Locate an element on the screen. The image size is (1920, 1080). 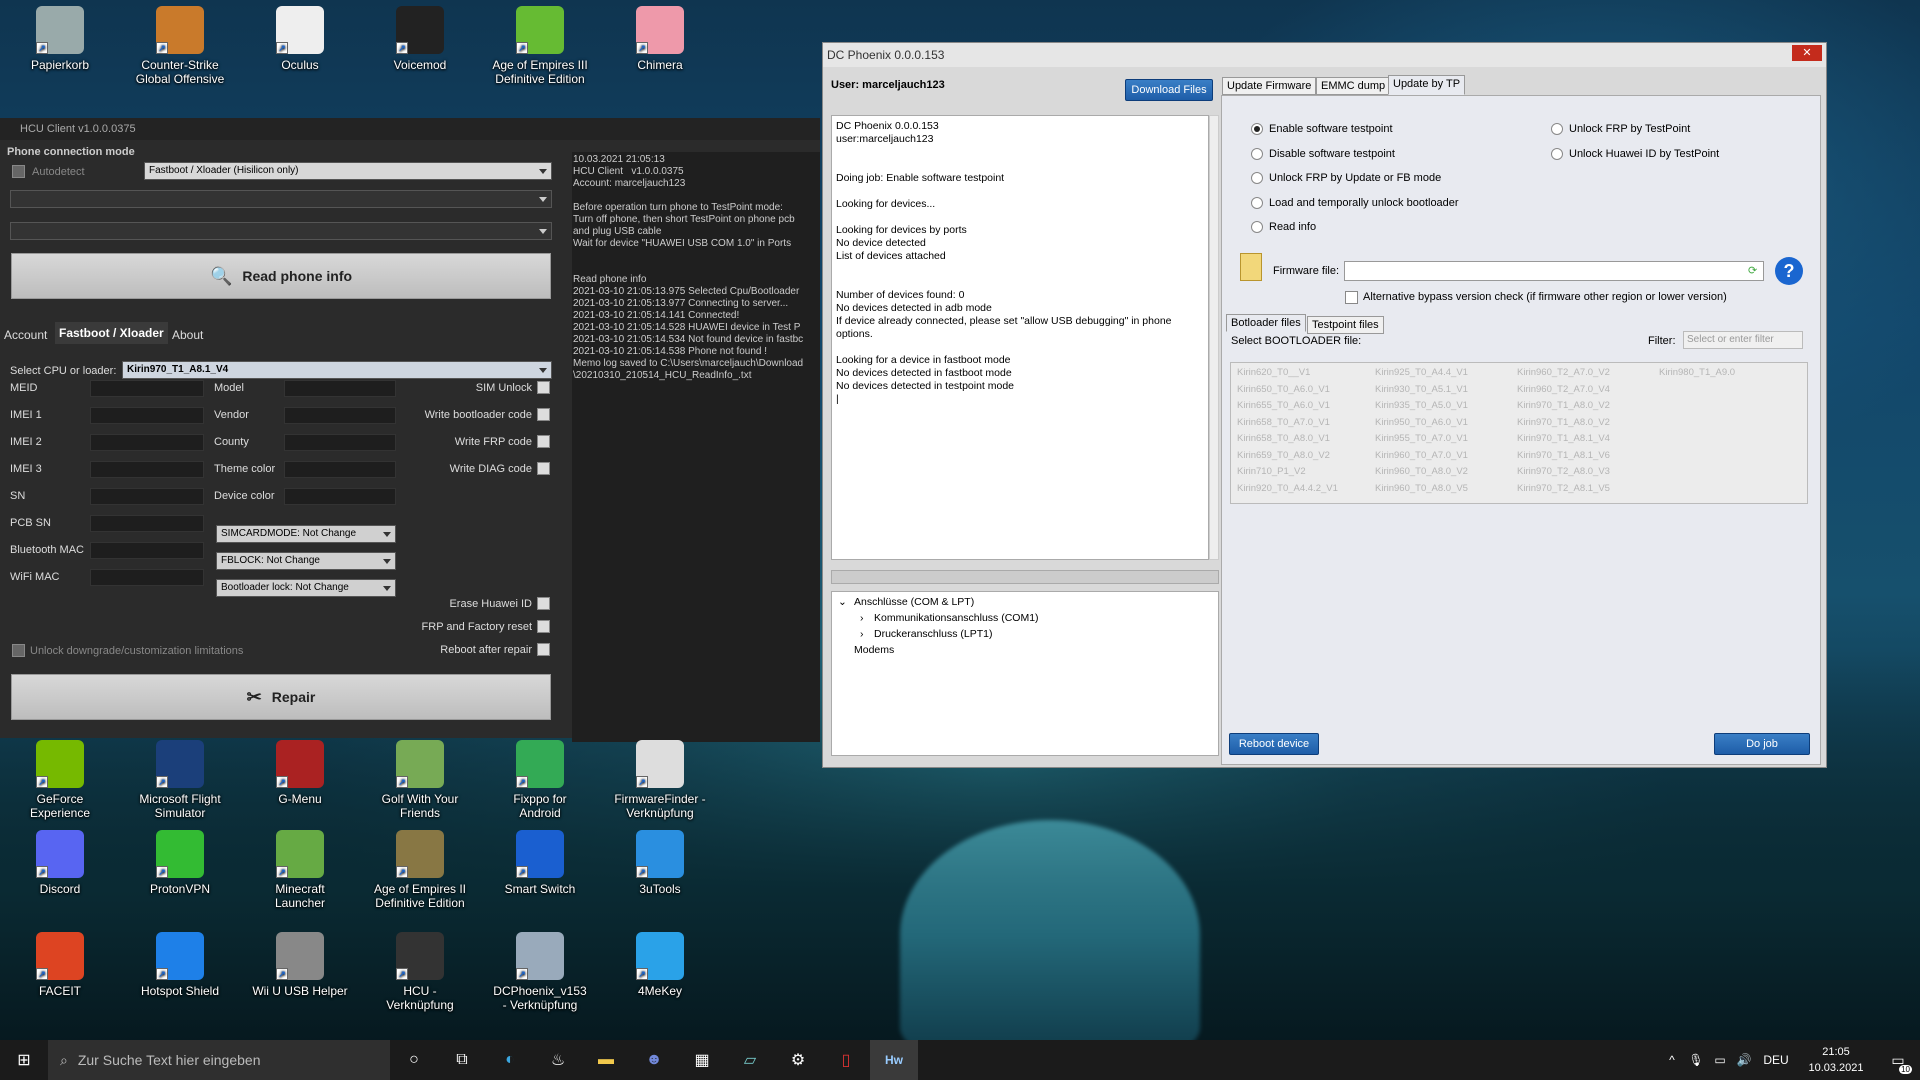
autodetect-checkbox is located at coordinates (18, 171).